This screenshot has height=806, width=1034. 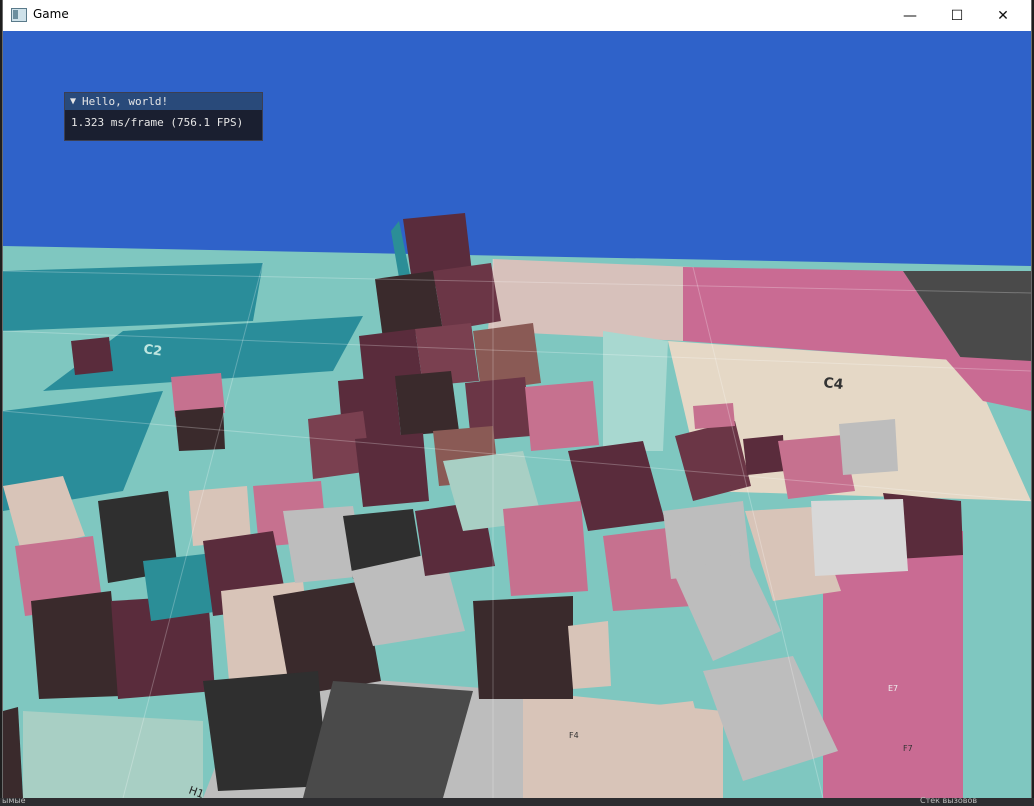 What do you see at coordinates (1003, 15) in the screenshot?
I see `close-button: ✕` at bounding box center [1003, 15].